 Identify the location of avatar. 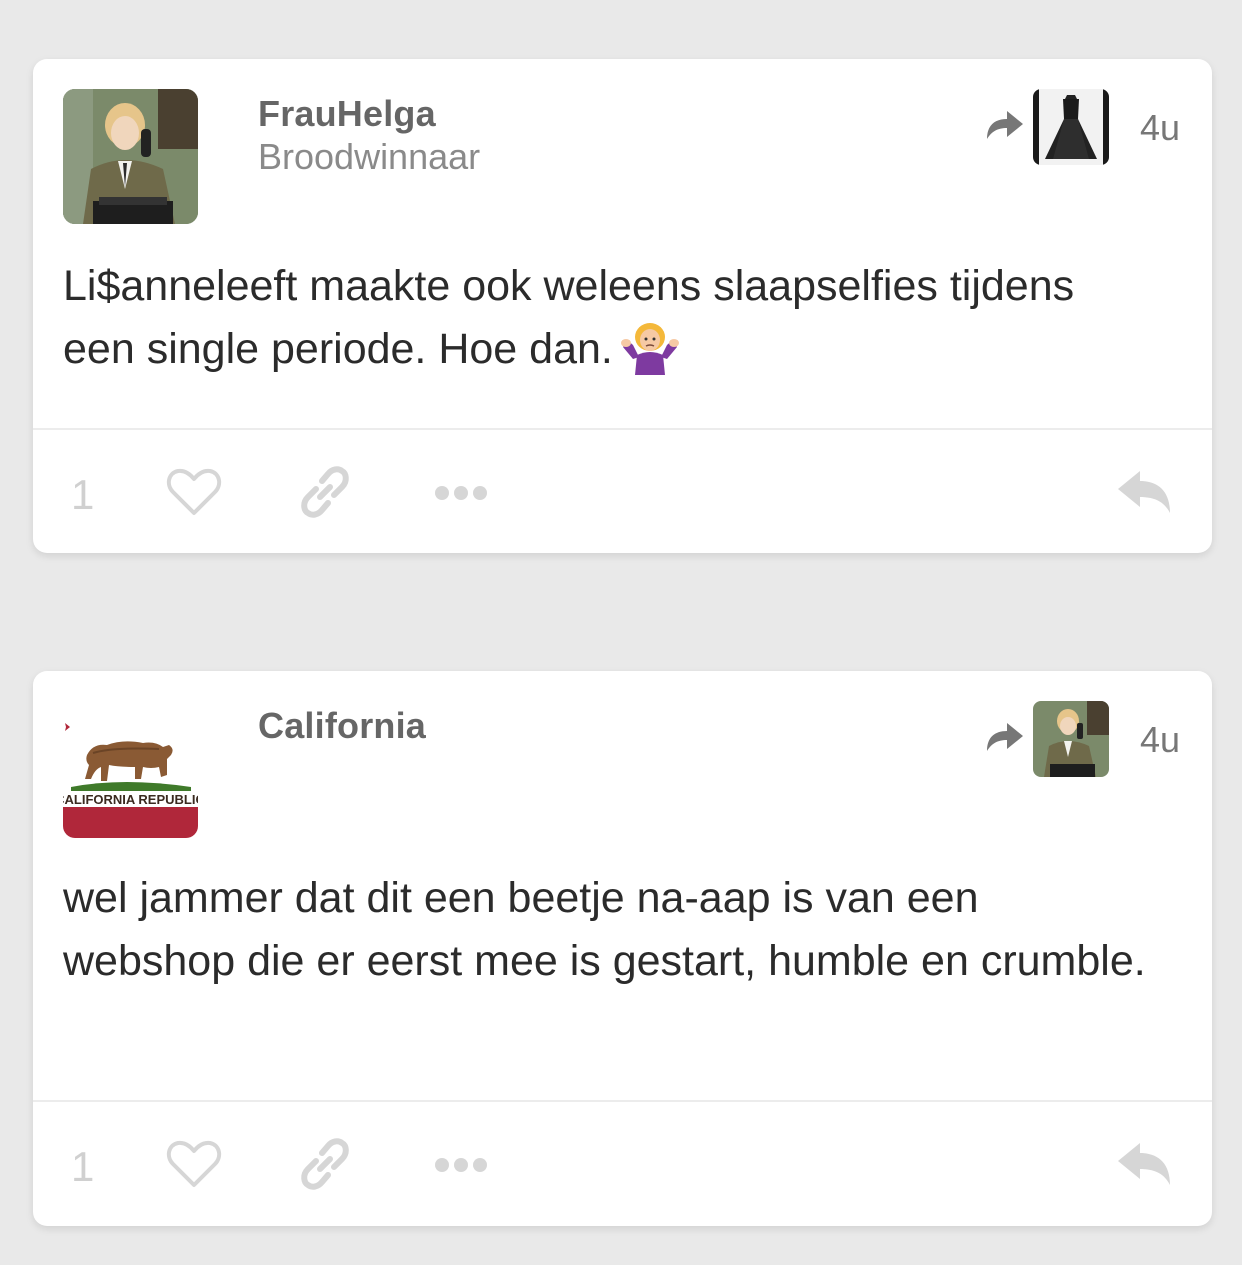
(130, 156).